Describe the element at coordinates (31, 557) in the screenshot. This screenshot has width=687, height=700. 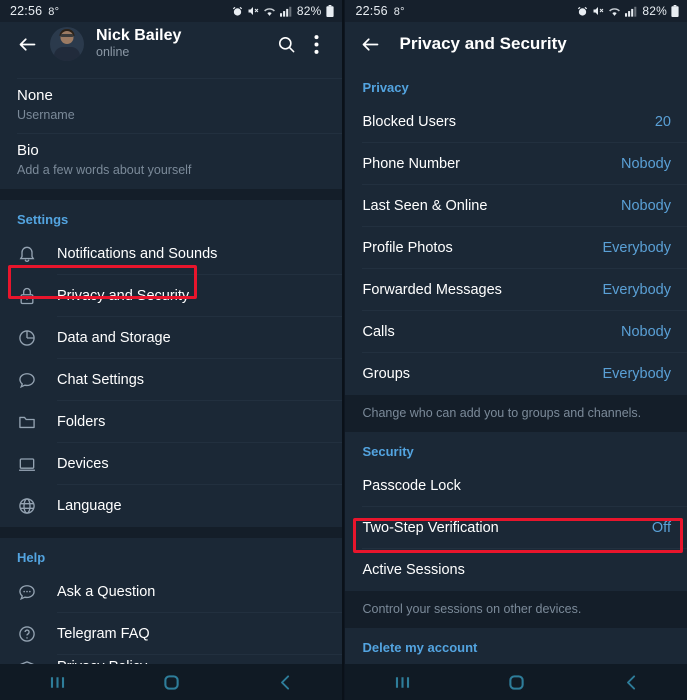
I see `help-section-header: Help` at that location.